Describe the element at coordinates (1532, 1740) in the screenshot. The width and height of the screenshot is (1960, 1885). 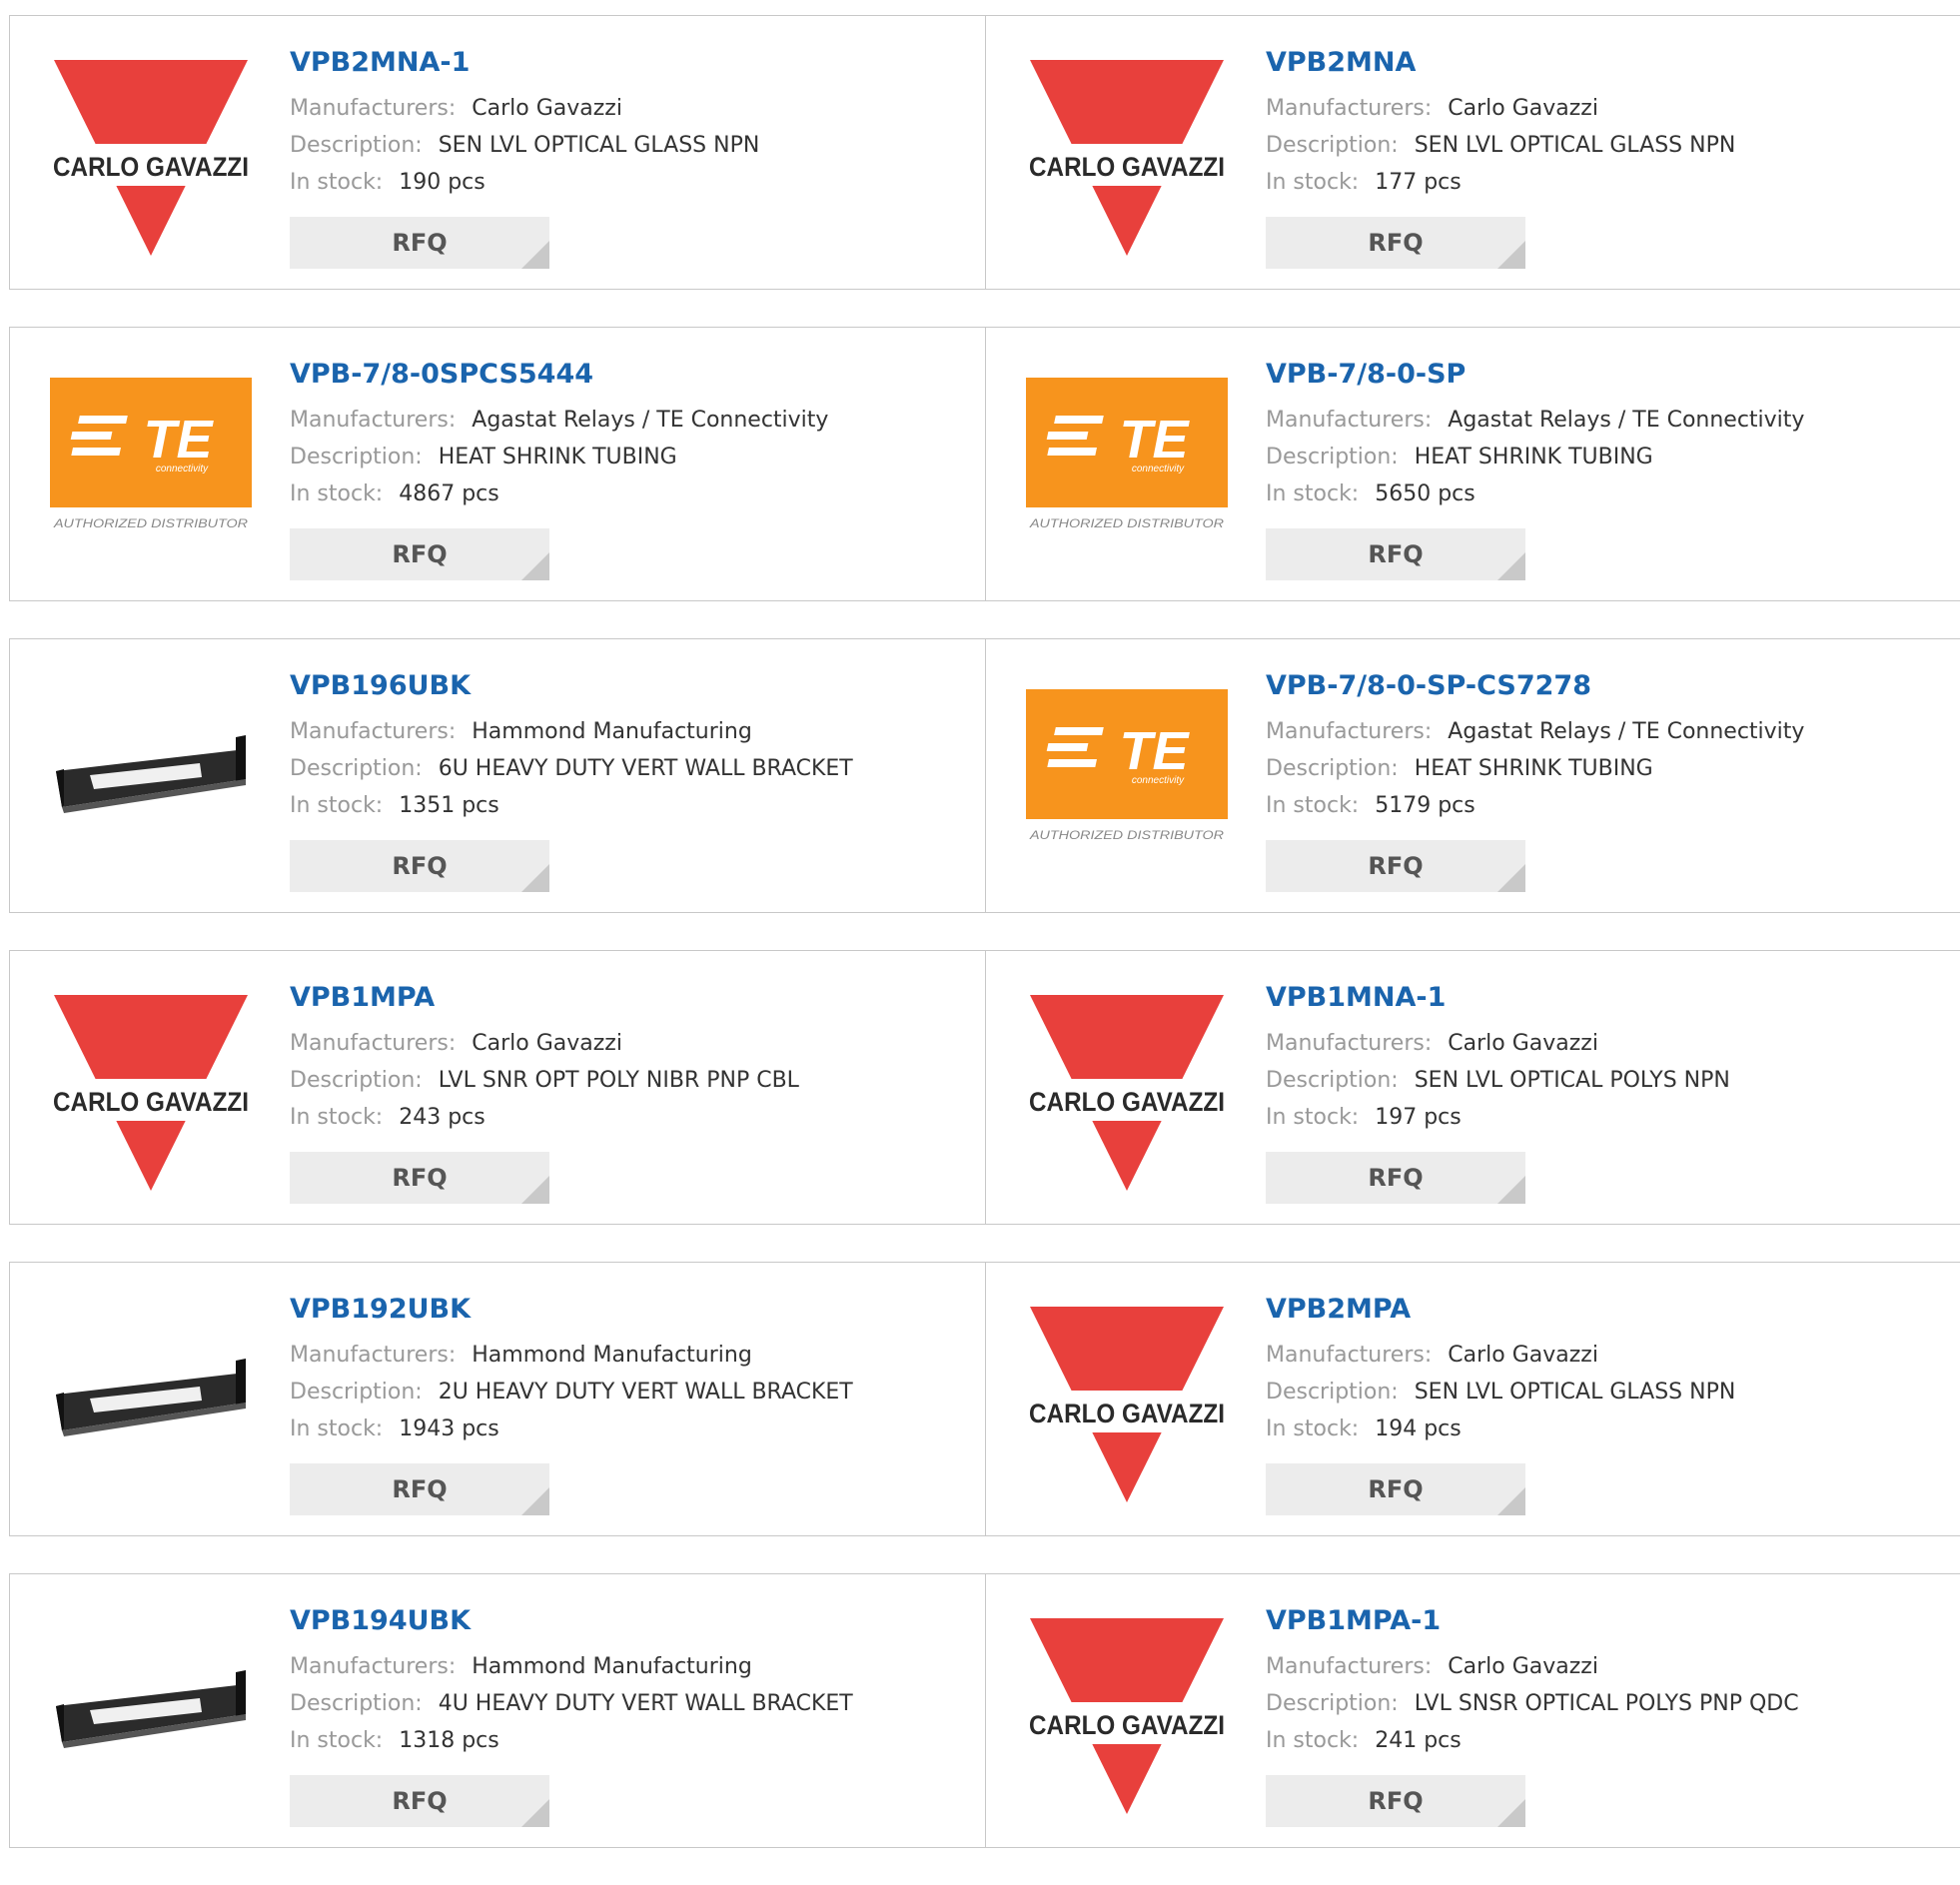
I see `stock-line: In stock: 241 pcs` at that location.